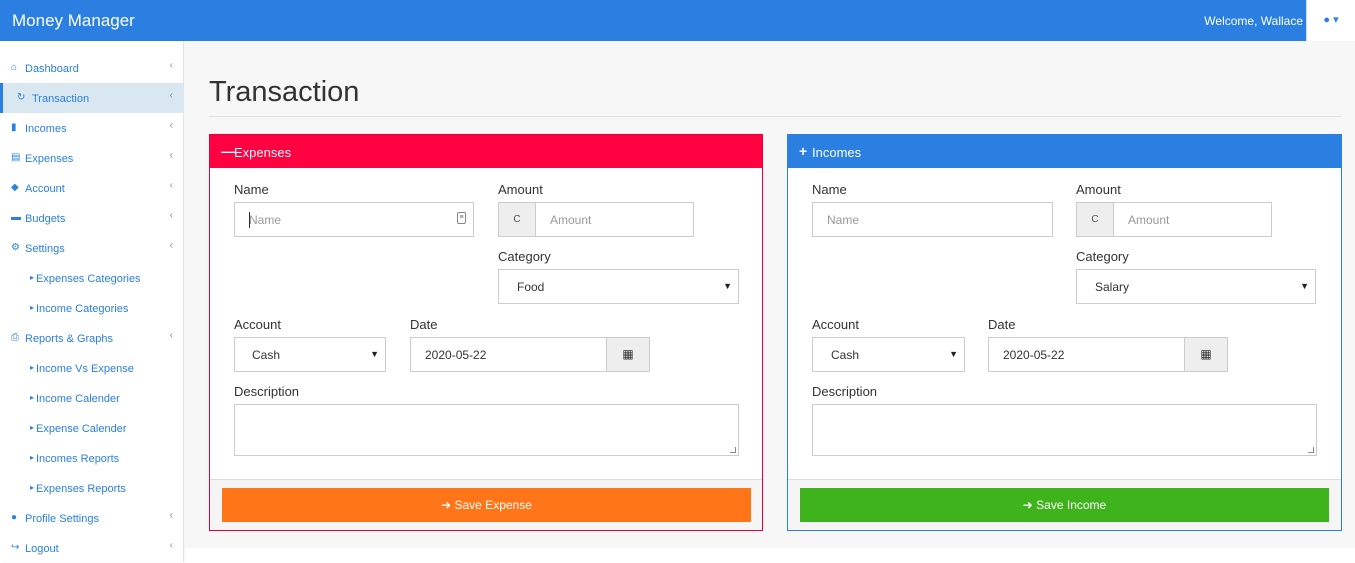 This screenshot has width=1355, height=563. What do you see at coordinates (73, 21) in the screenshot?
I see `app-title: Money Manager` at bounding box center [73, 21].